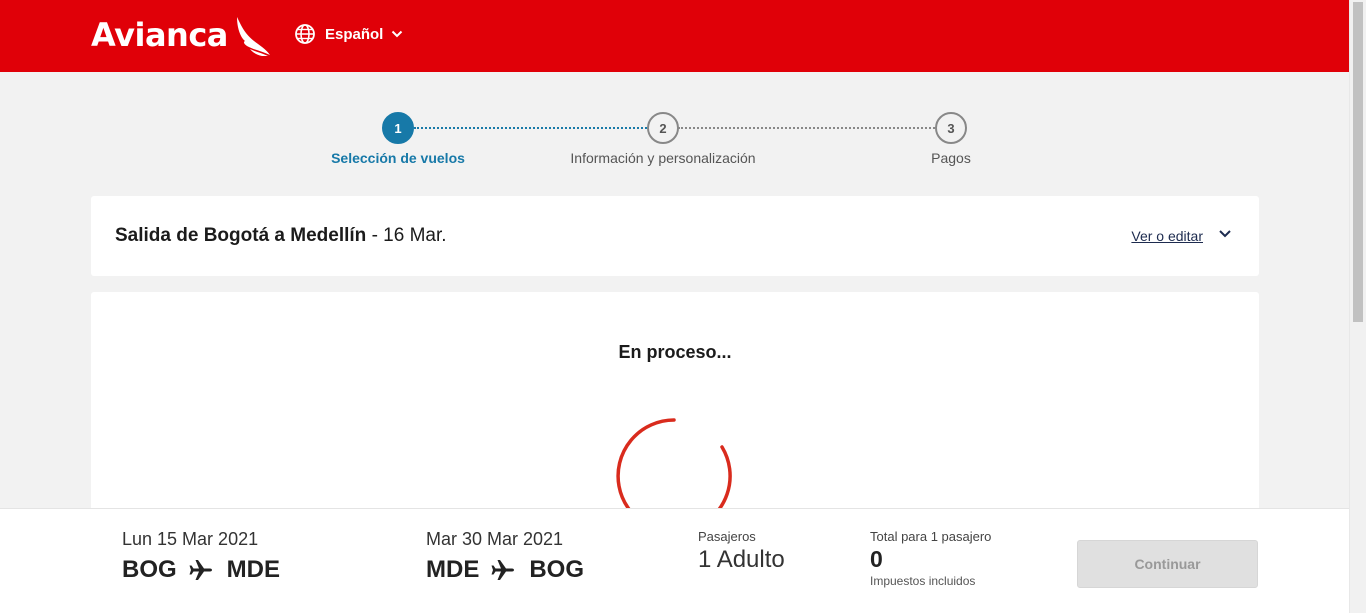 The height and width of the screenshot is (613, 1366). What do you see at coordinates (557, 569) in the screenshot?
I see `return-destination: BOG` at bounding box center [557, 569].